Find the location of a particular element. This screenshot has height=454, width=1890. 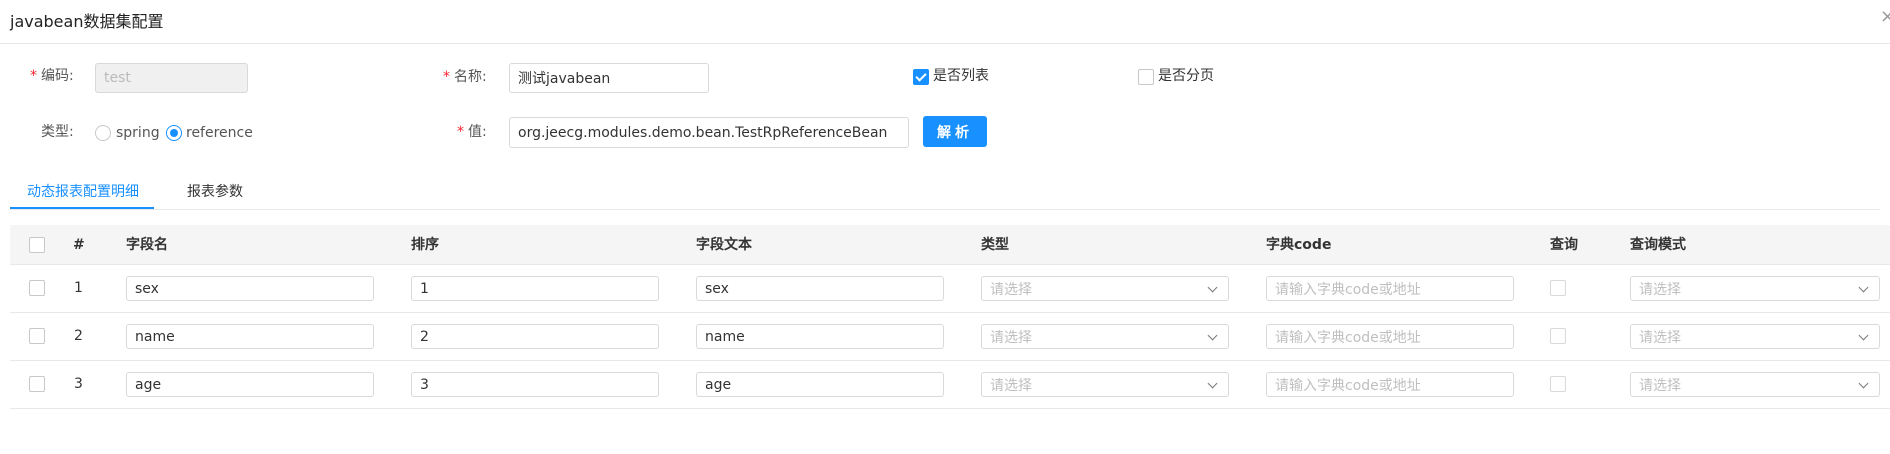

field-text-input: name is located at coordinates (820, 336).